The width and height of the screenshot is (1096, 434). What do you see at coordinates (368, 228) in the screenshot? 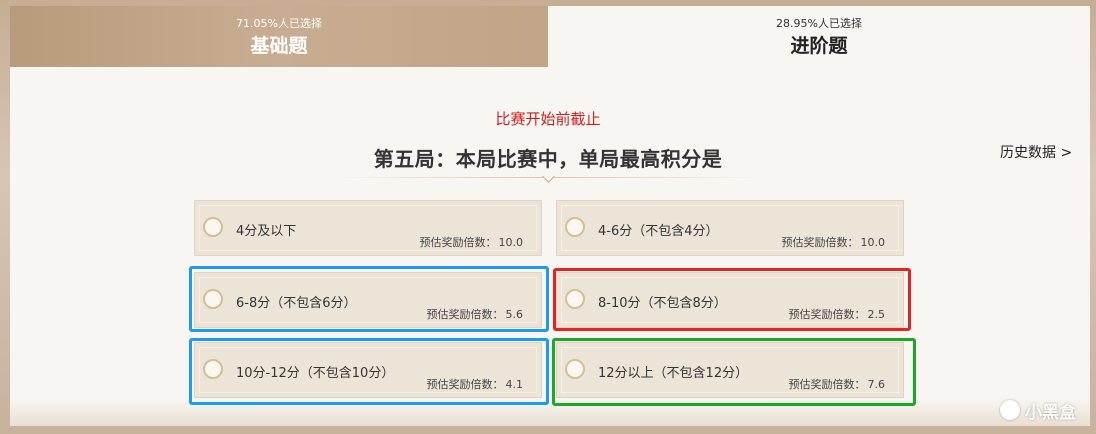
I see `option-card: 4分及以下 预估奖励倍数： 10.0` at bounding box center [368, 228].